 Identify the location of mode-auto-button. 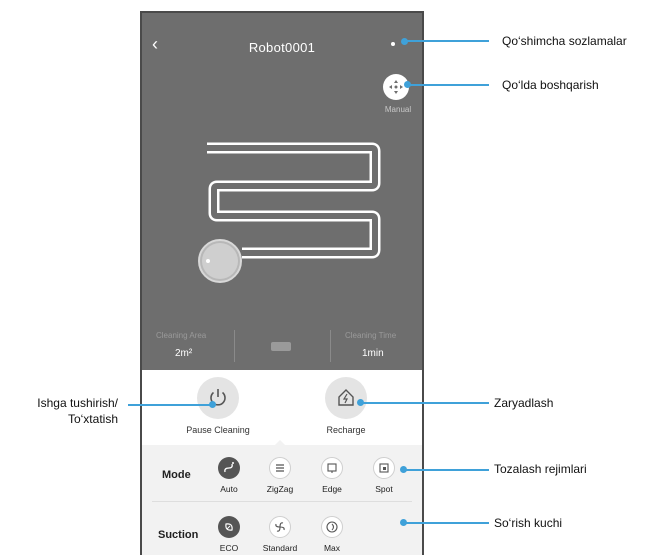
(229, 468).